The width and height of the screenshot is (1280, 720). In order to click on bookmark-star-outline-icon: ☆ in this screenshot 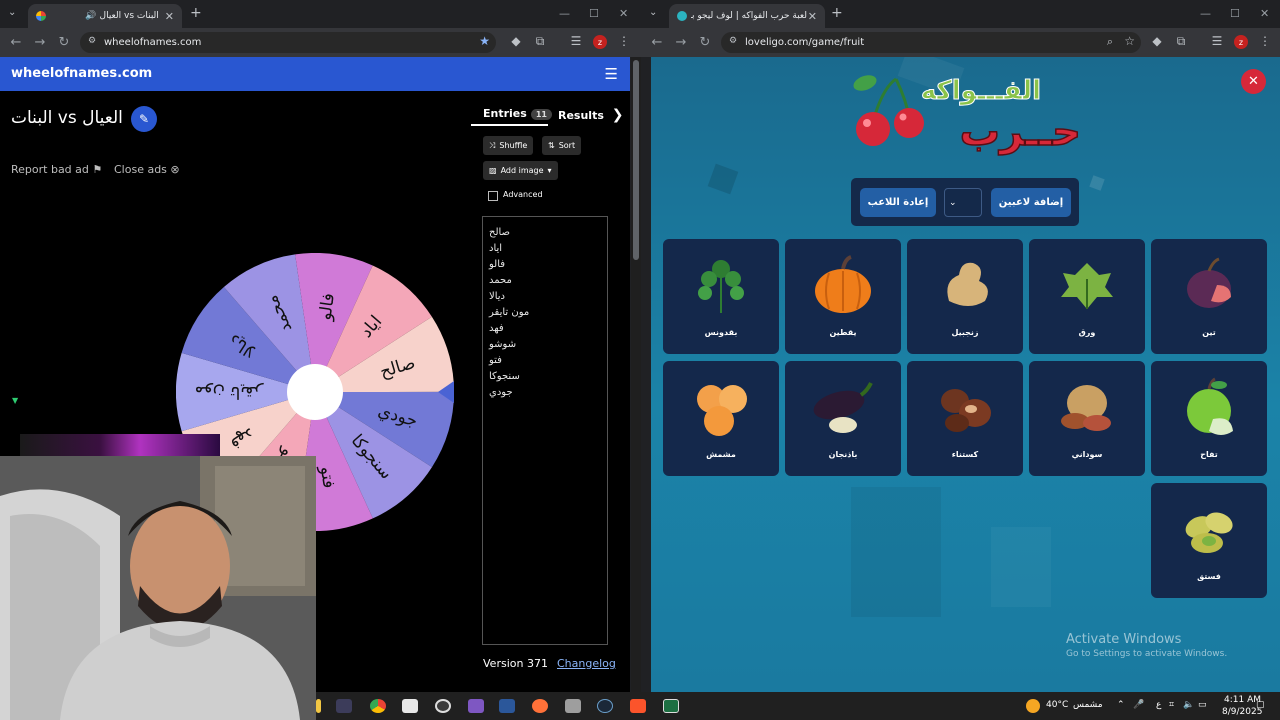, I will do `click(1129, 41)`.